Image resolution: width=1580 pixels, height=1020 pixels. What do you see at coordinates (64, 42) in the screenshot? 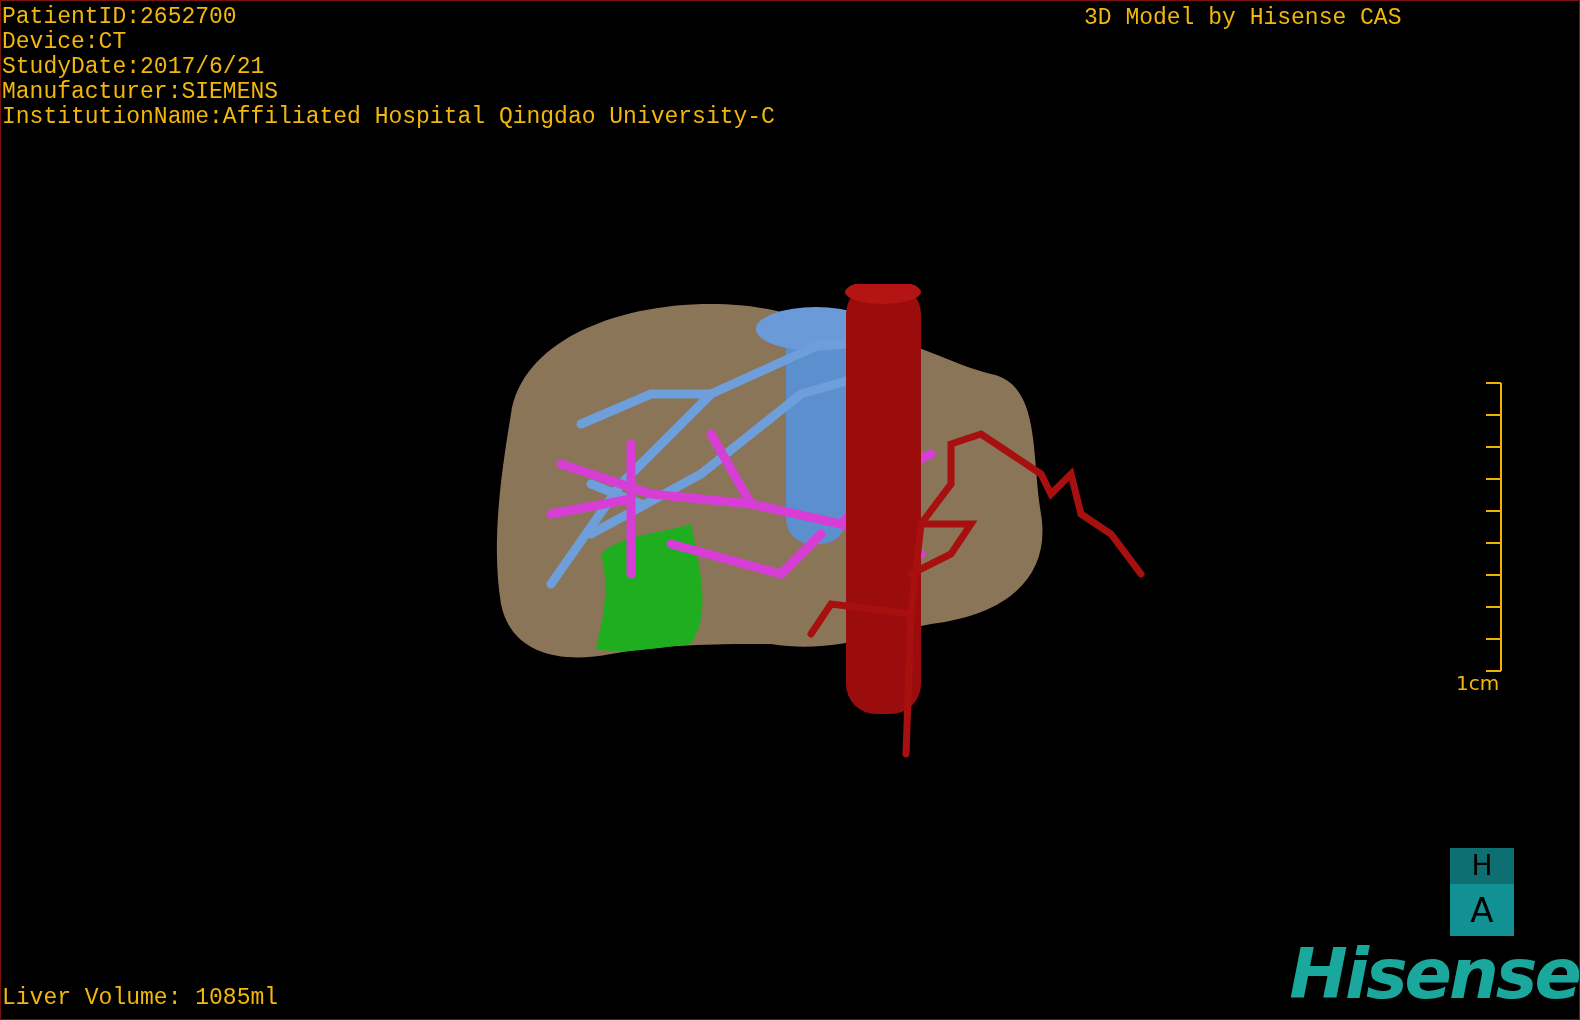
I see `study-info-text: Device:CT` at bounding box center [64, 42].